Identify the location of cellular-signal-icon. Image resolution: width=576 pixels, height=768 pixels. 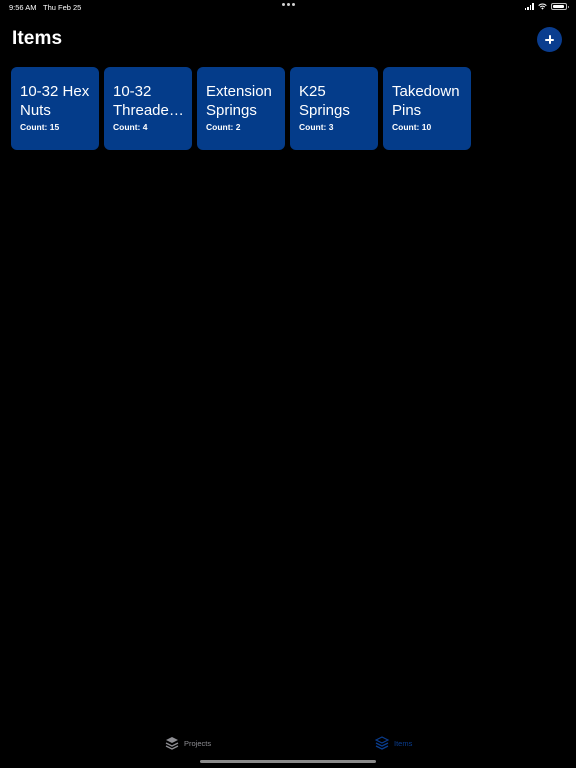
(529, 6).